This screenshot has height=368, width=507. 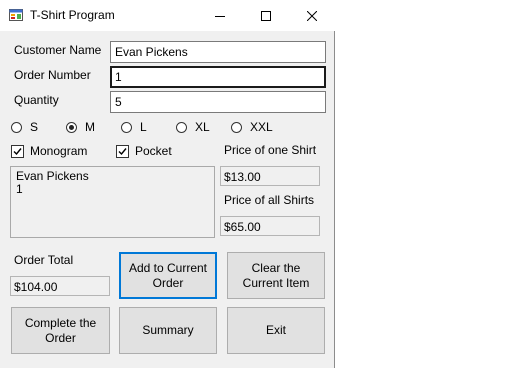 I want to click on size-m-label: M, so click(x=90, y=127).